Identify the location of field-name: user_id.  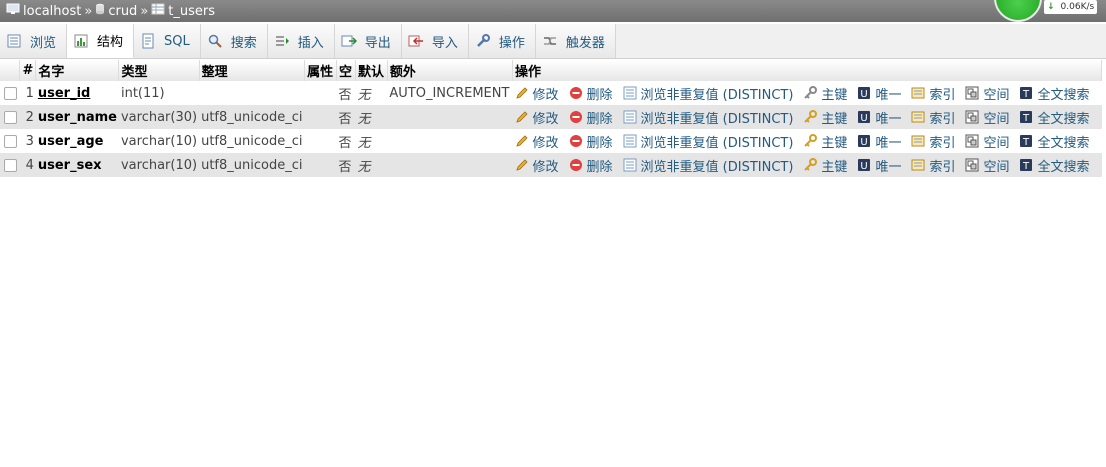
(64, 93).